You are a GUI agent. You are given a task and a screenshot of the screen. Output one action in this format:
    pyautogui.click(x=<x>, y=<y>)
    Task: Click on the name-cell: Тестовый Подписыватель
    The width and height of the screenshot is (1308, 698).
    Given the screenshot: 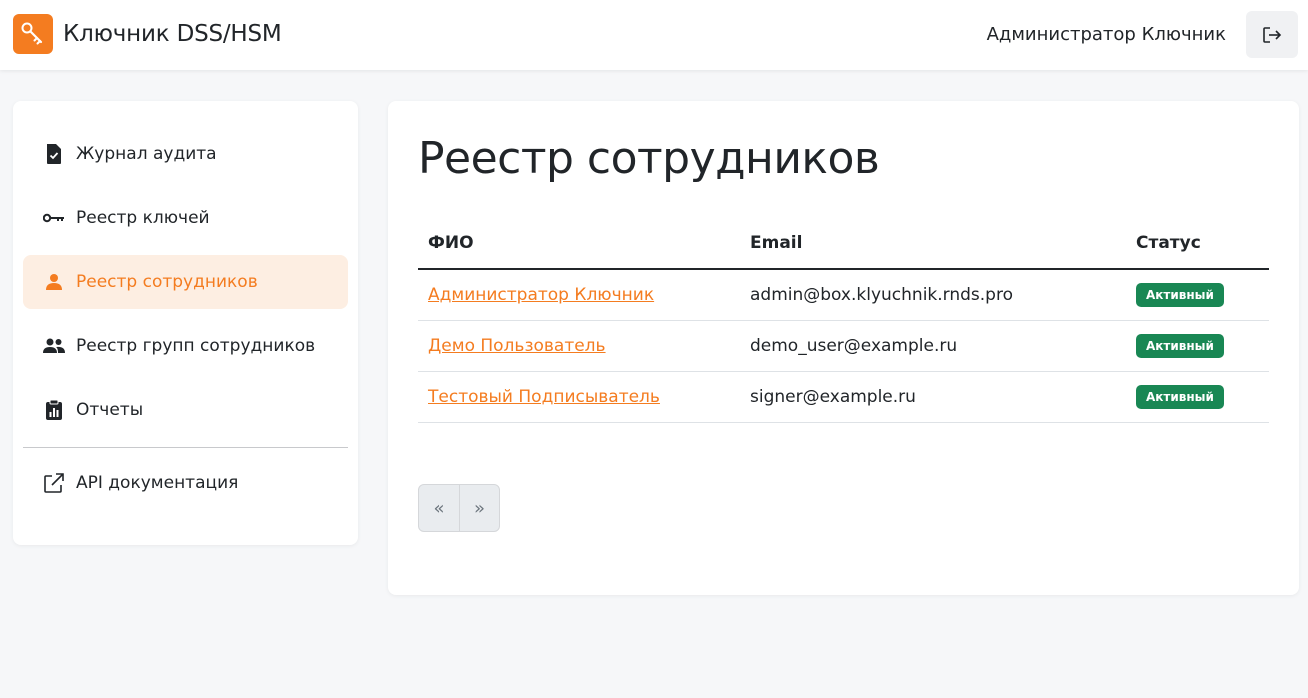 What is the action you would take?
    pyautogui.click(x=579, y=397)
    